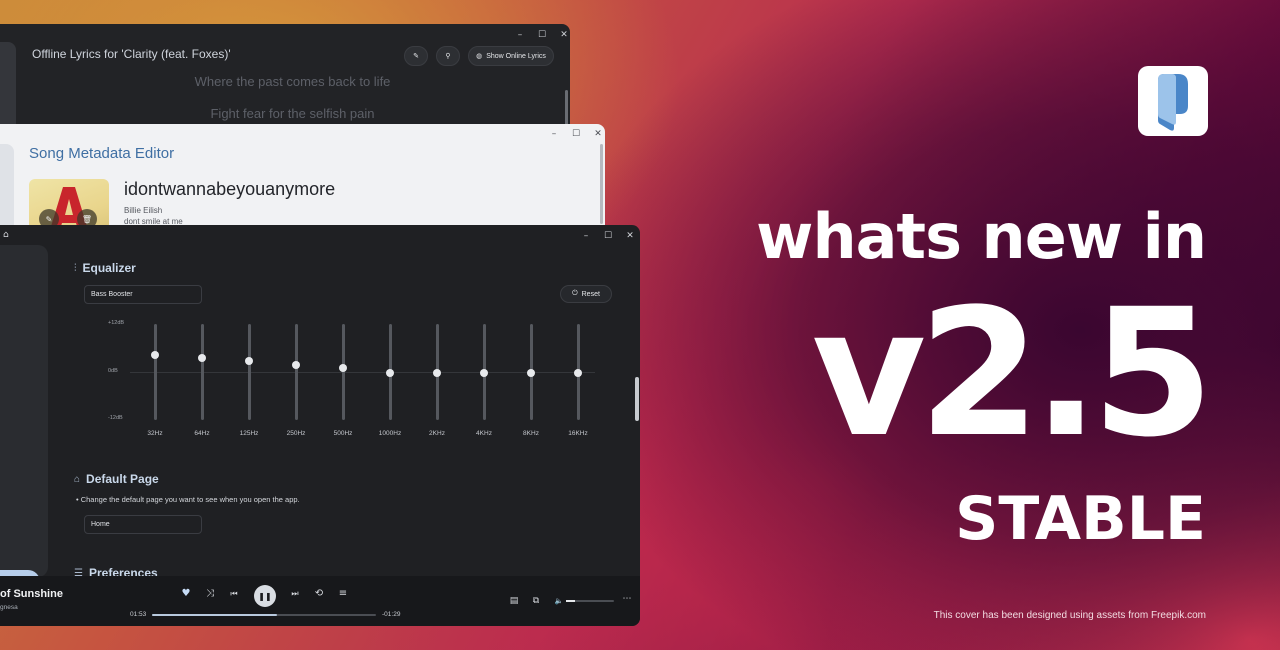 The width and height of the screenshot is (1280, 650). What do you see at coordinates (484, 433) in the screenshot?
I see `eq-frequency-label: 4KHz` at bounding box center [484, 433].